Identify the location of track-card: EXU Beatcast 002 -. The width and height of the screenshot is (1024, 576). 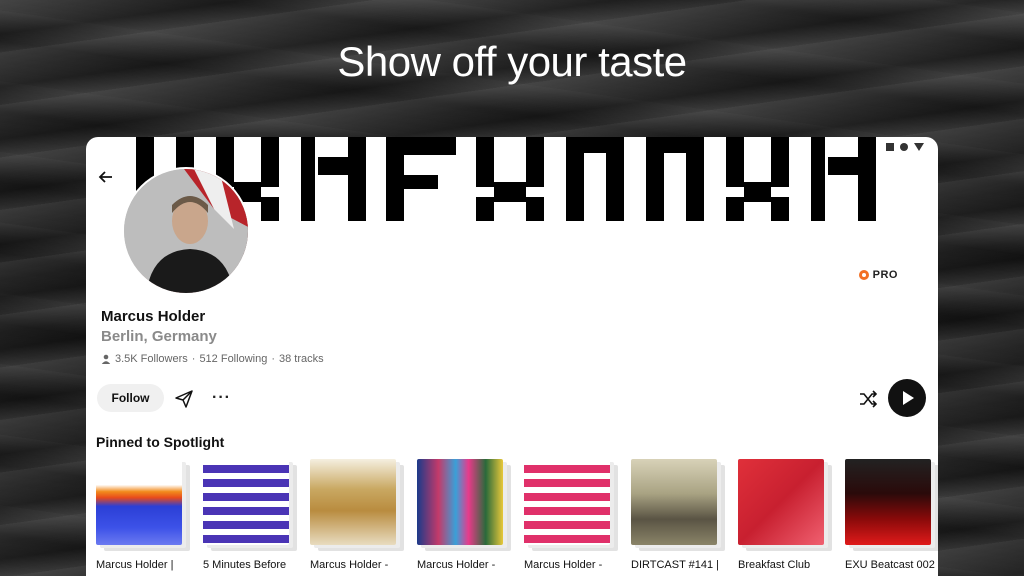
(891, 515).